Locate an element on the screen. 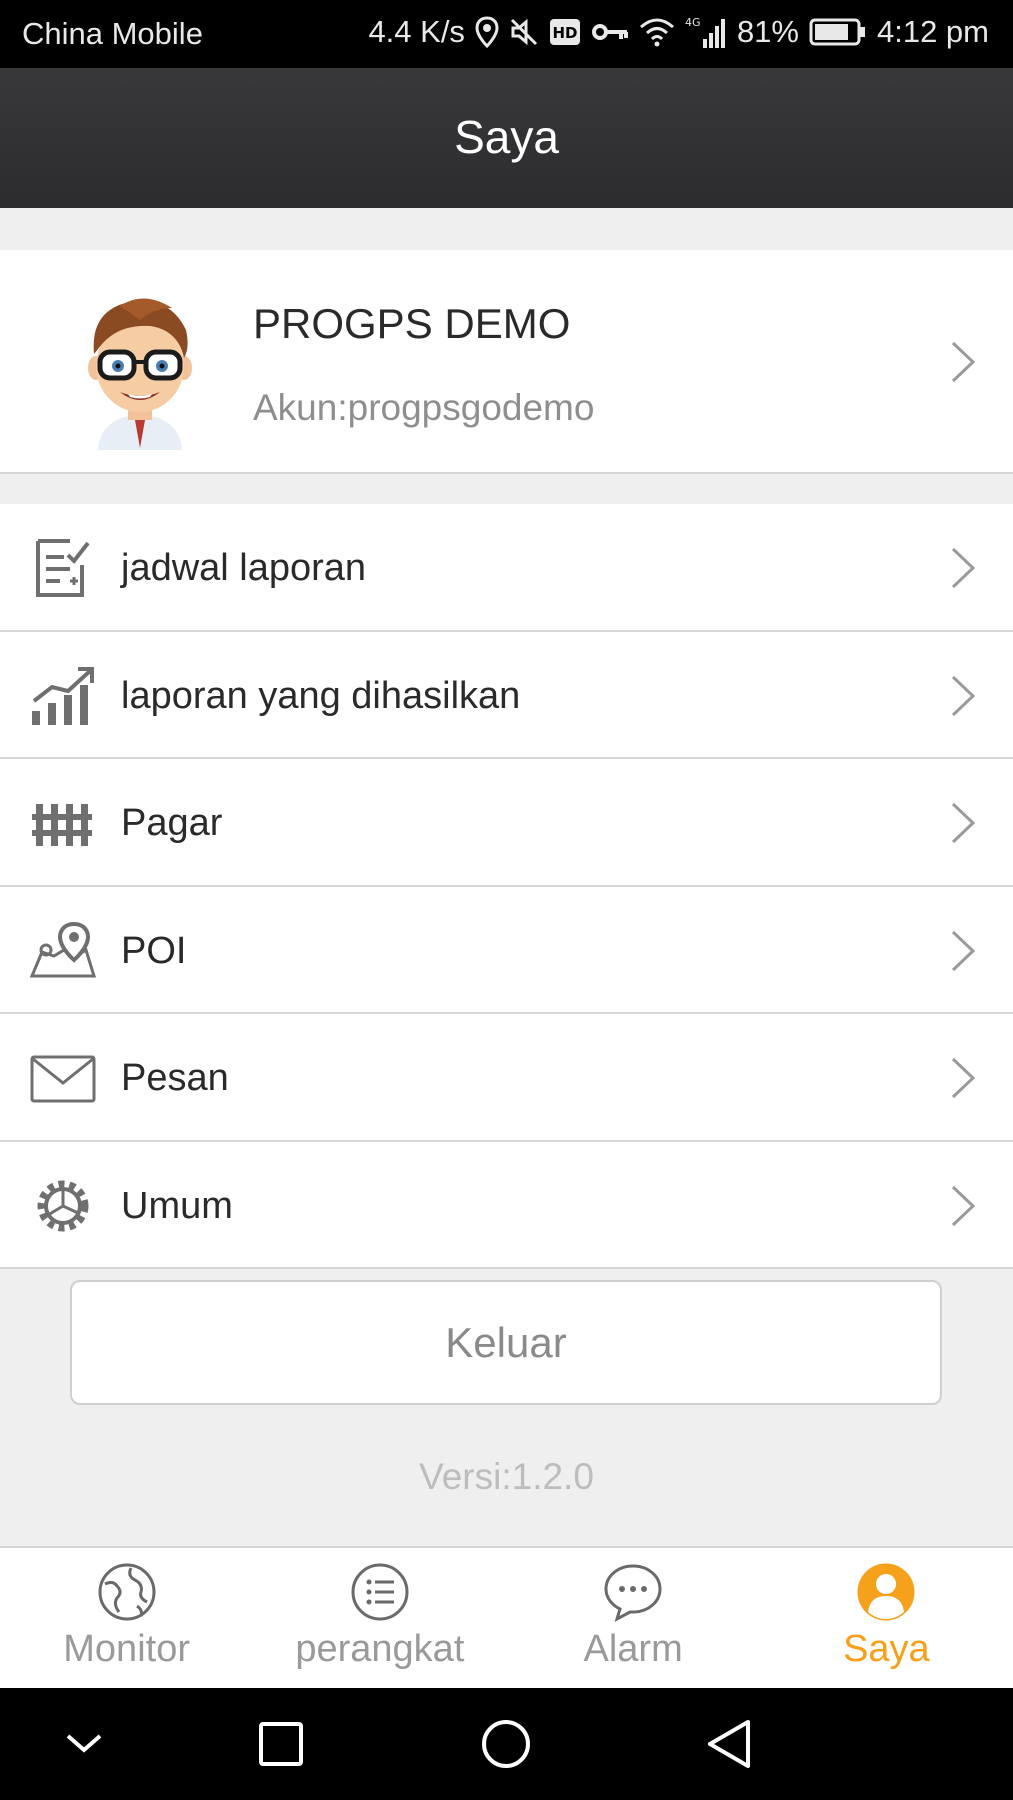  menu-item-label: laporan yang dihasilkan is located at coordinates (321, 695).